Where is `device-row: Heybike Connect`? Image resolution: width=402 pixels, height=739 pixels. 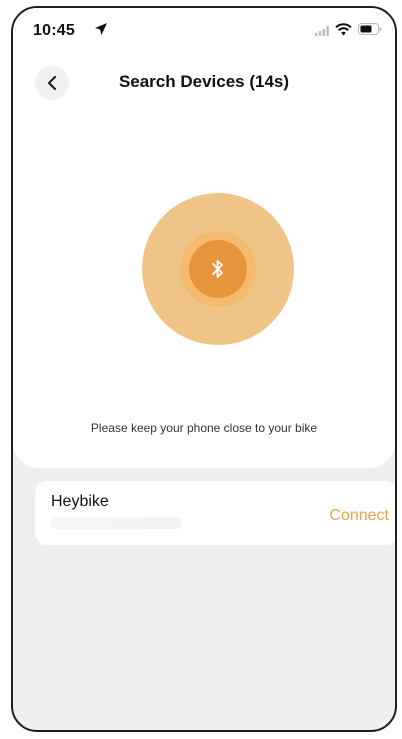
device-row: Heybike Connect is located at coordinates (215, 513).